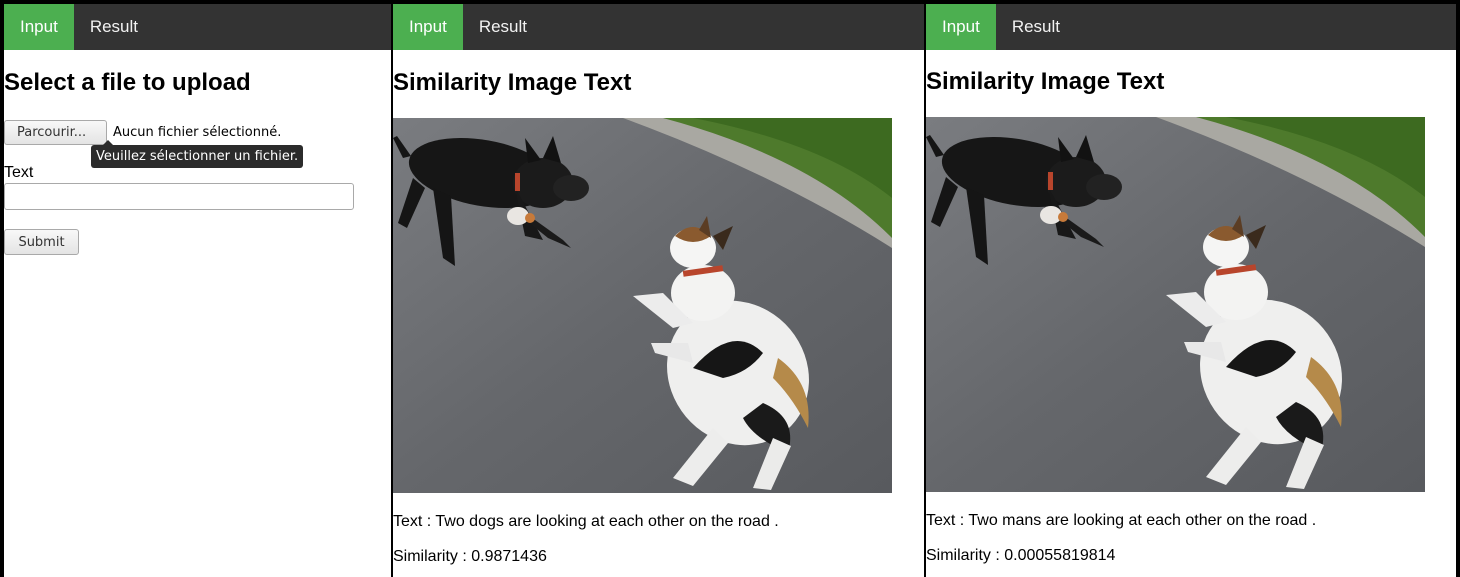 This screenshot has width=1460, height=577. I want to click on similarity-score: Similarity : 0.00055819814, so click(1021, 555).